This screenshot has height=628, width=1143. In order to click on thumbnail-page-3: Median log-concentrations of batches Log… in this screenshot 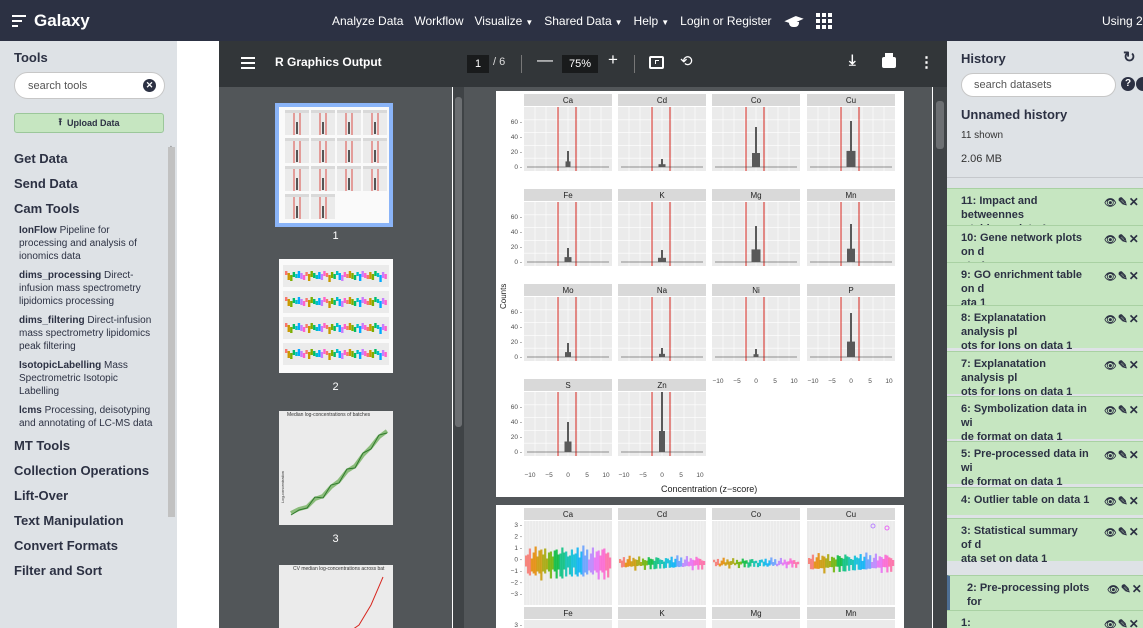, I will do `click(336, 468)`.